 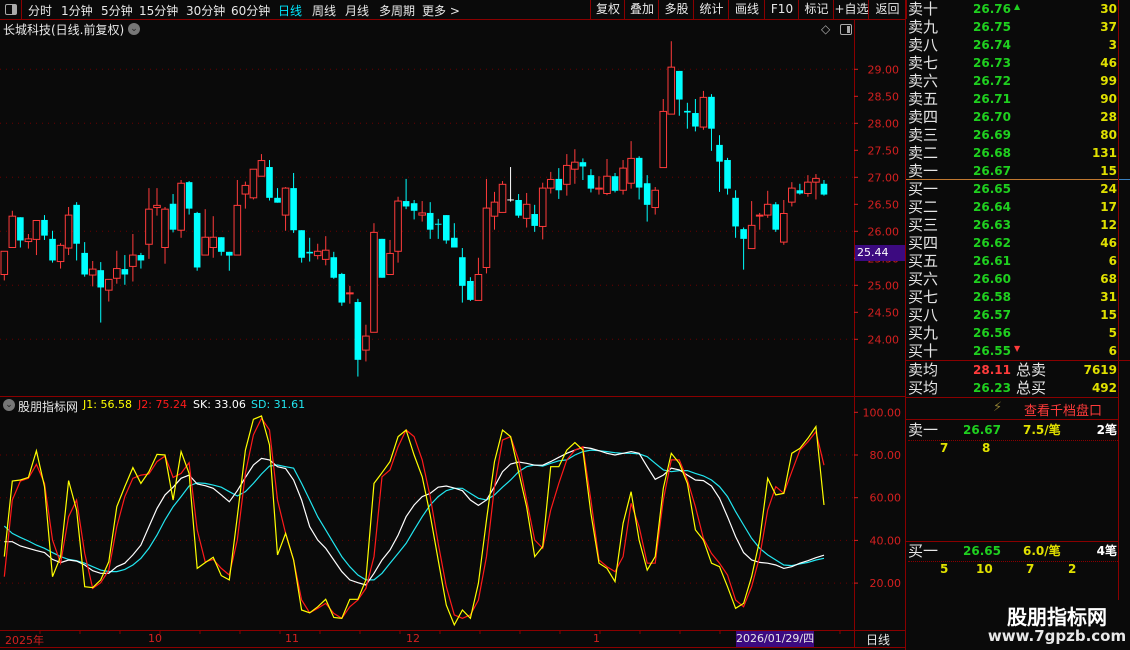 I want to click on bid-level-label: 买五, so click(x=923, y=261).